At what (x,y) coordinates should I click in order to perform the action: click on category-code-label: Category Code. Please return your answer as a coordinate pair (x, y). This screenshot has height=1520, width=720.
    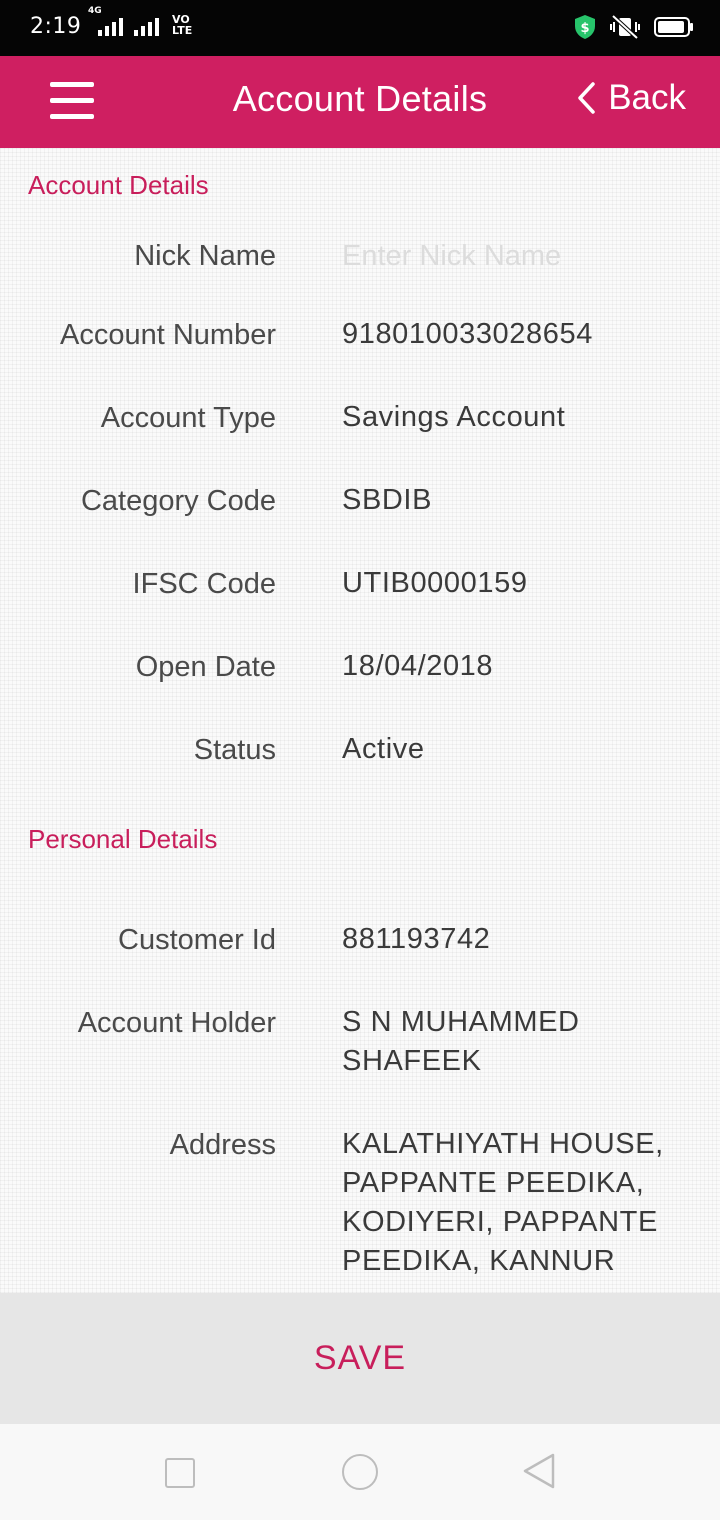
    Looking at the image, I should click on (178, 501).